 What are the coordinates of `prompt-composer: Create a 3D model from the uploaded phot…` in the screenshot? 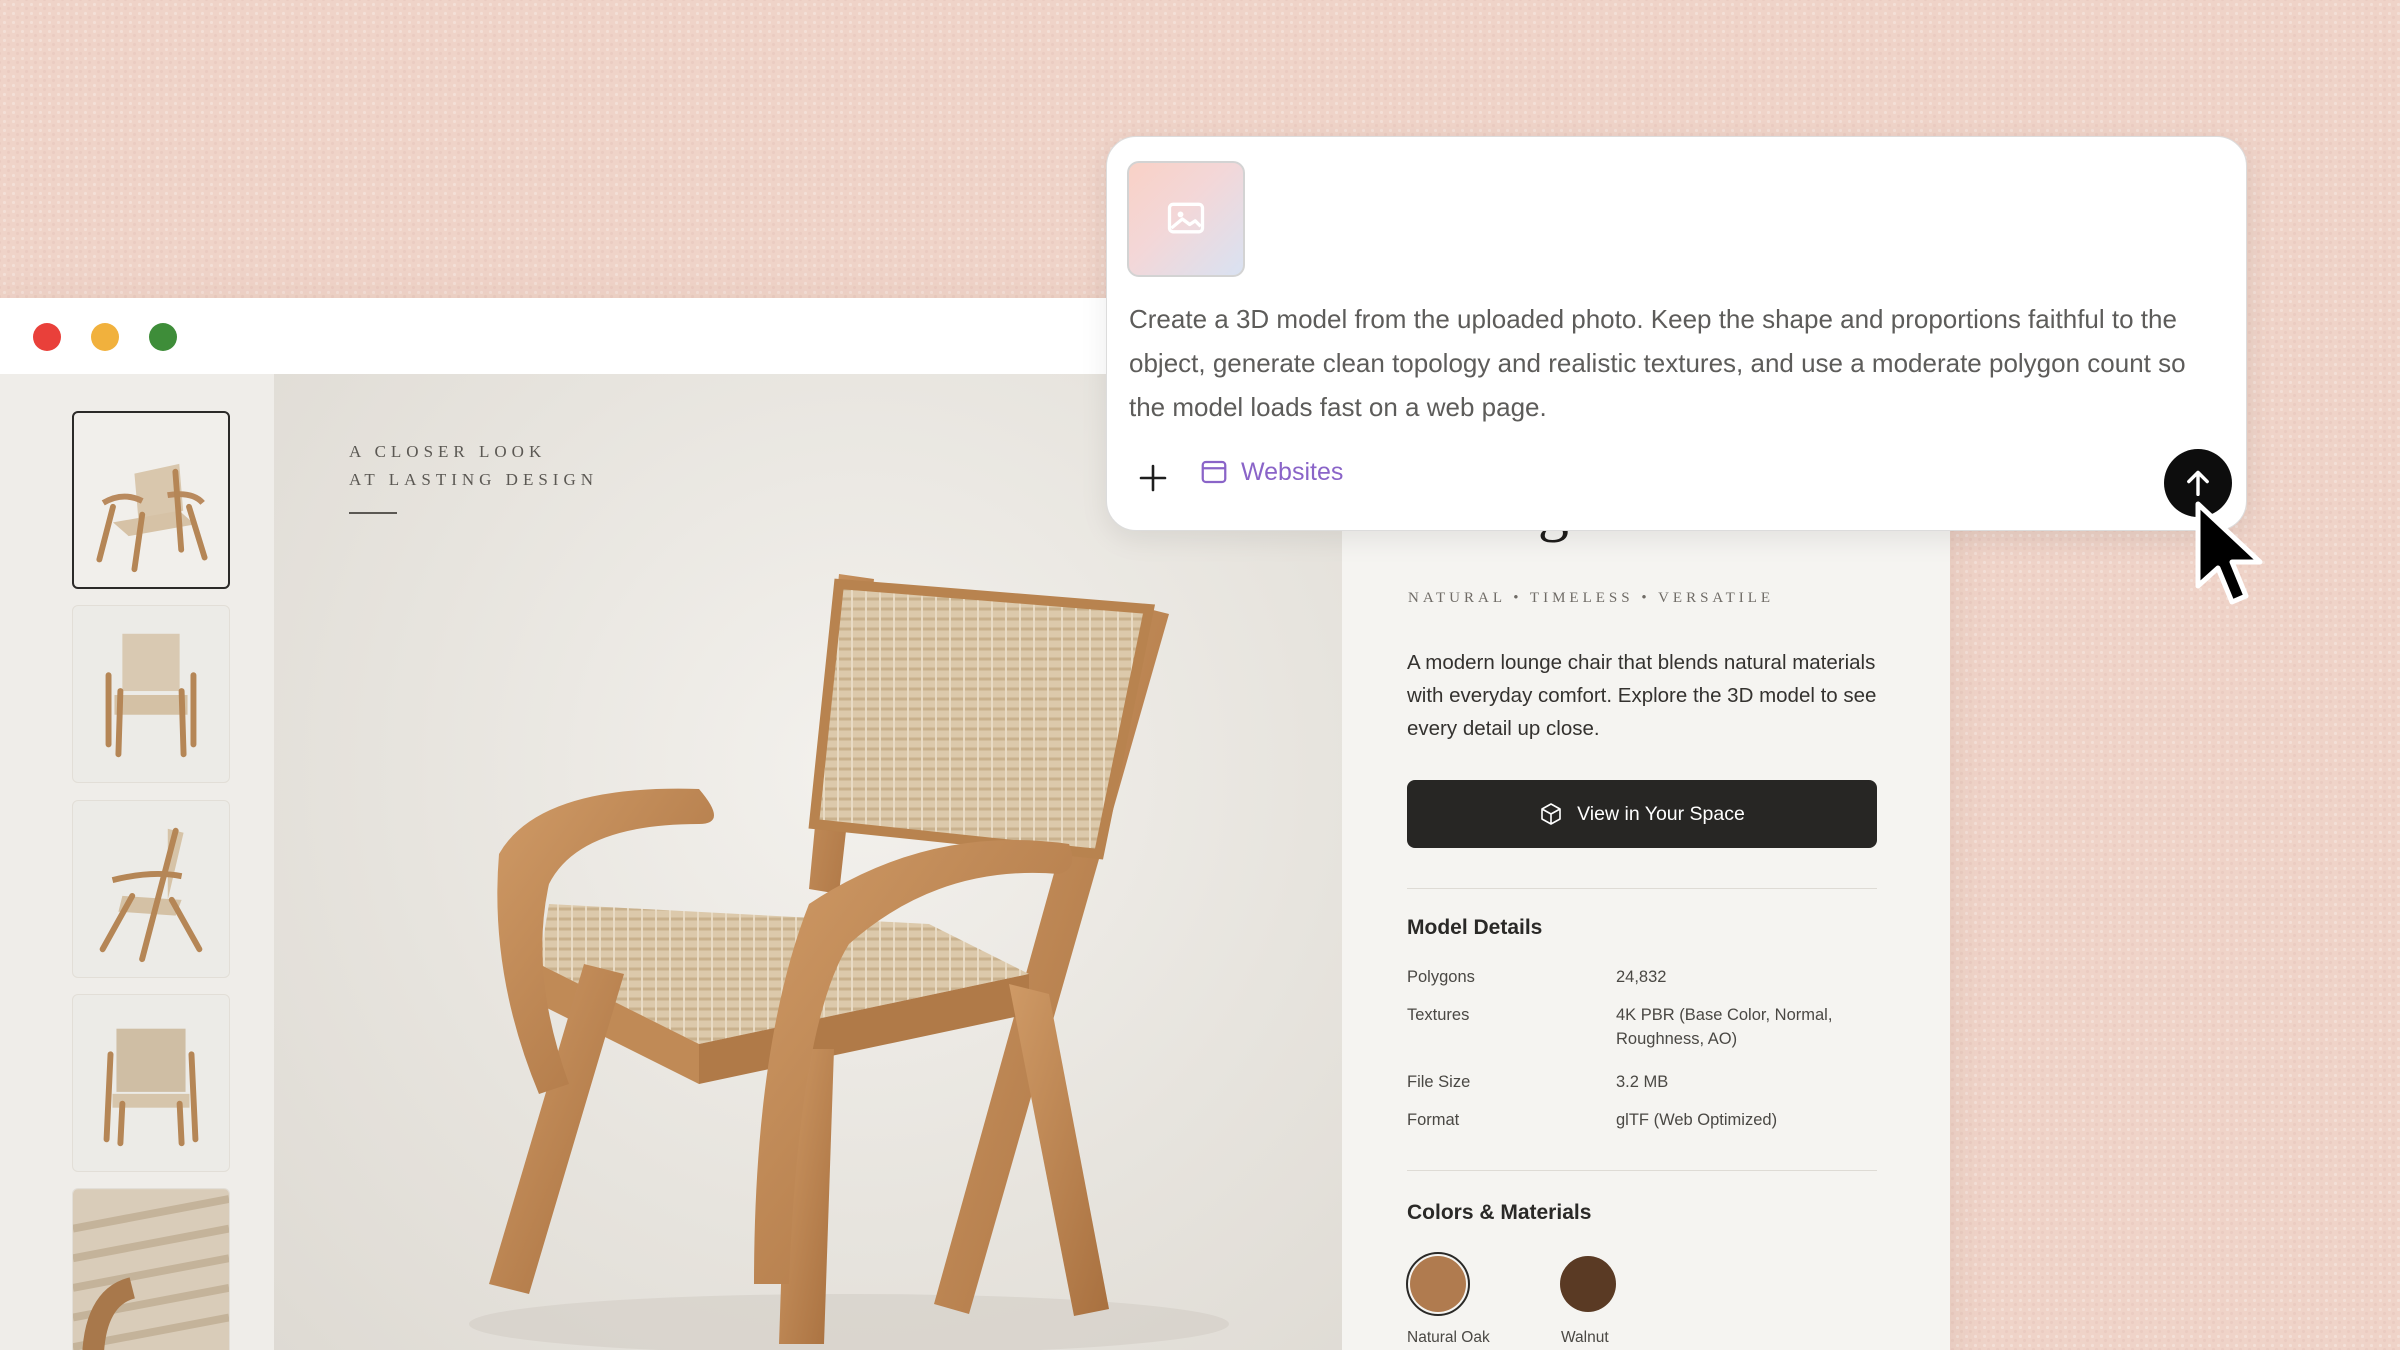 It's located at (1676, 333).